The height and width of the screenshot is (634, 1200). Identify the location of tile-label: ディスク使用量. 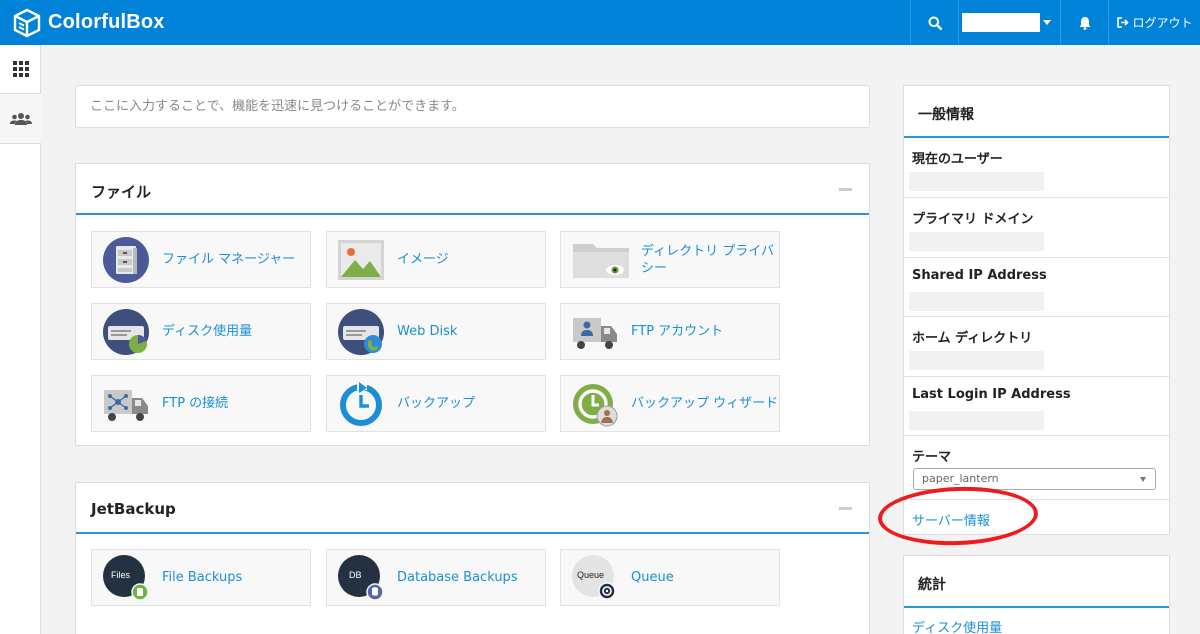
(207, 331).